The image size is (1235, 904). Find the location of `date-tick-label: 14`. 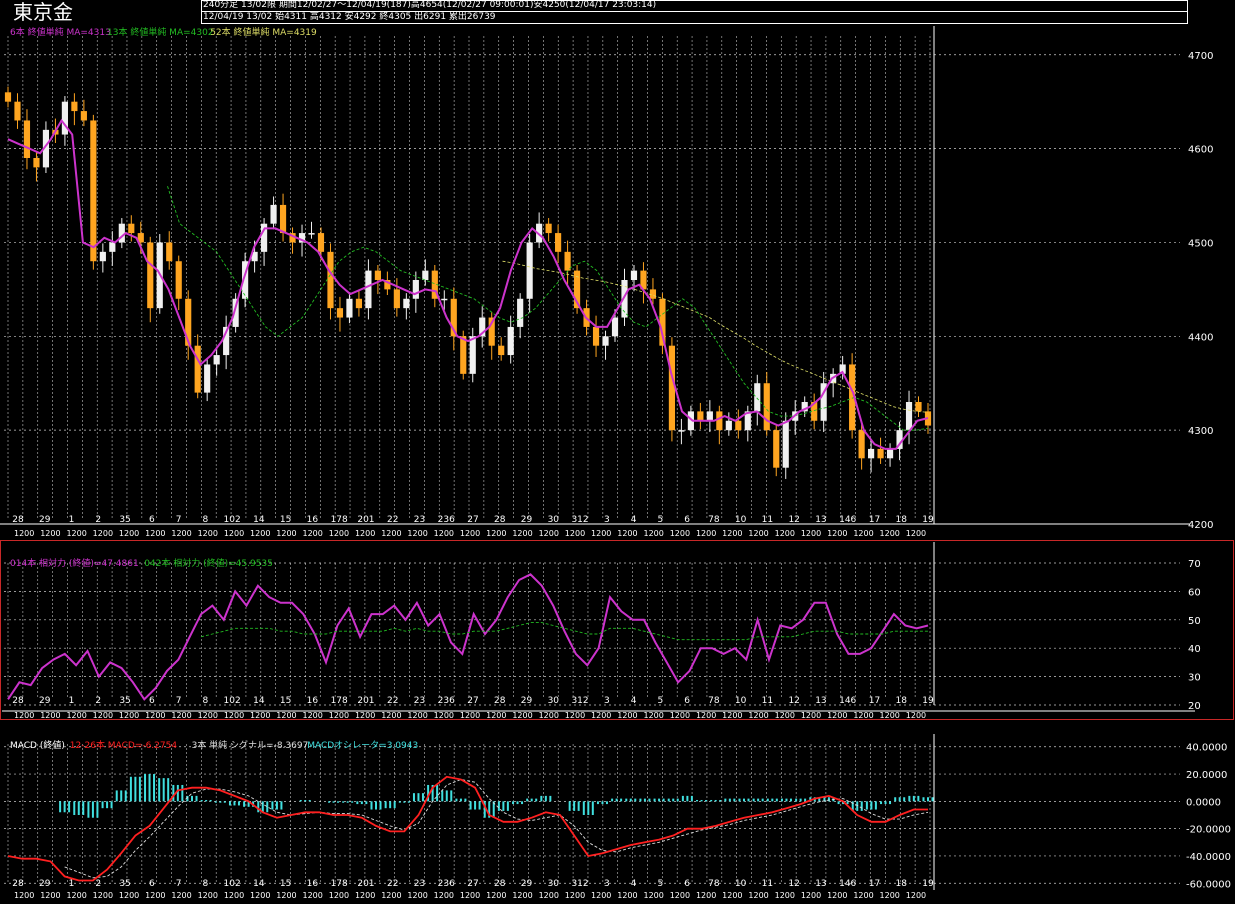

date-tick-label: 14 is located at coordinates (259, 884).